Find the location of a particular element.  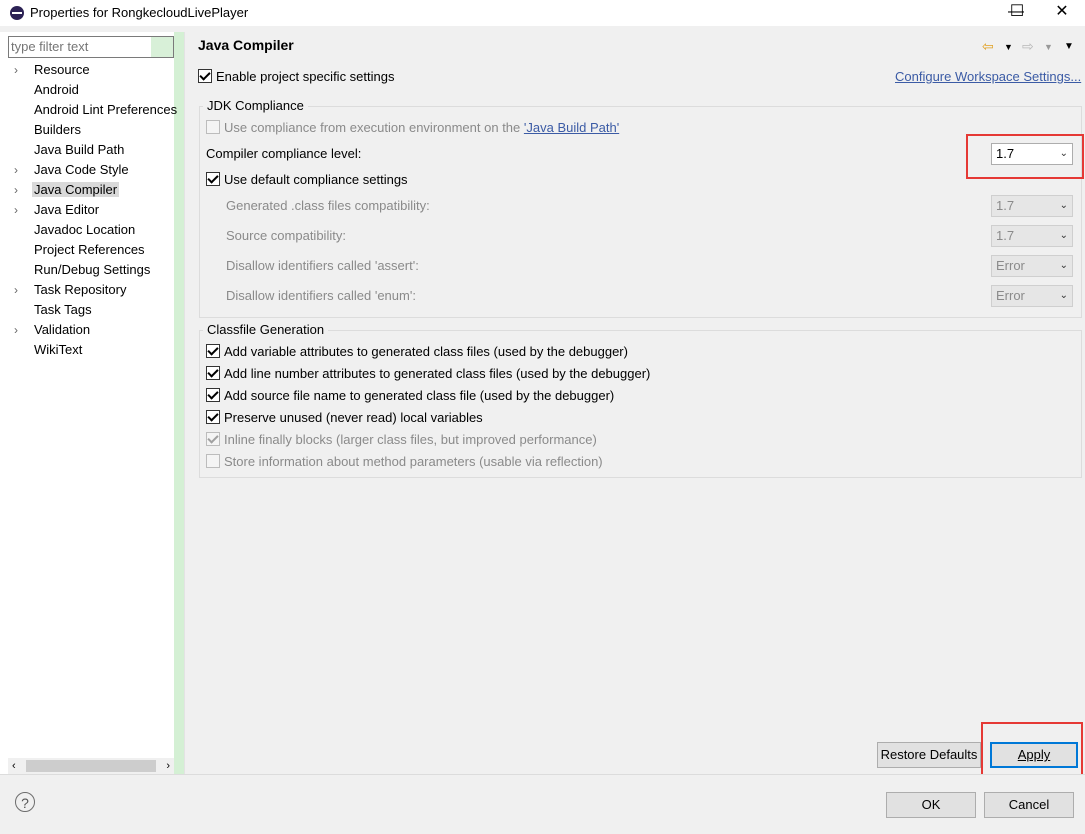

java-build-path-link: 'Java Build Path' is located at coordinates (571, 127).